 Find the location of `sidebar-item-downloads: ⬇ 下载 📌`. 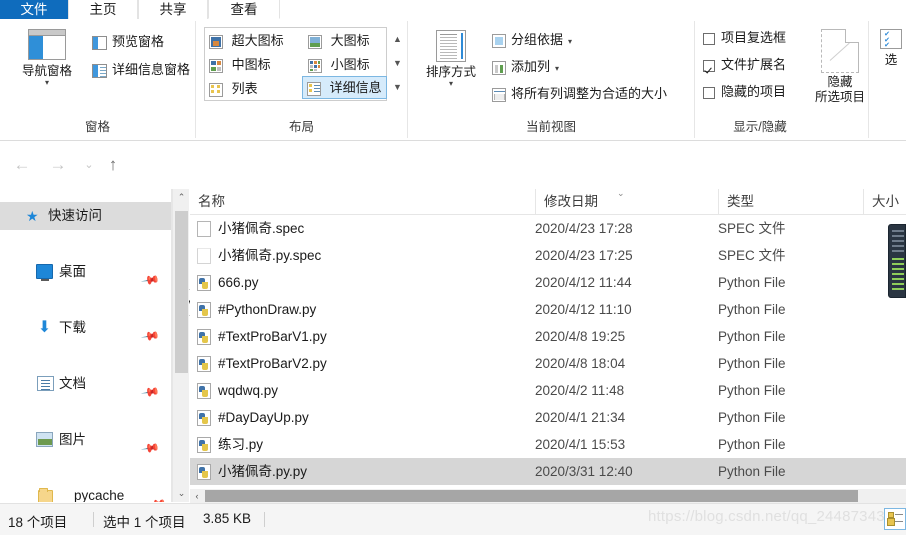

sidebar-item-downloads: ⬇ 下载 📌 is located at coordinates (85, 330).